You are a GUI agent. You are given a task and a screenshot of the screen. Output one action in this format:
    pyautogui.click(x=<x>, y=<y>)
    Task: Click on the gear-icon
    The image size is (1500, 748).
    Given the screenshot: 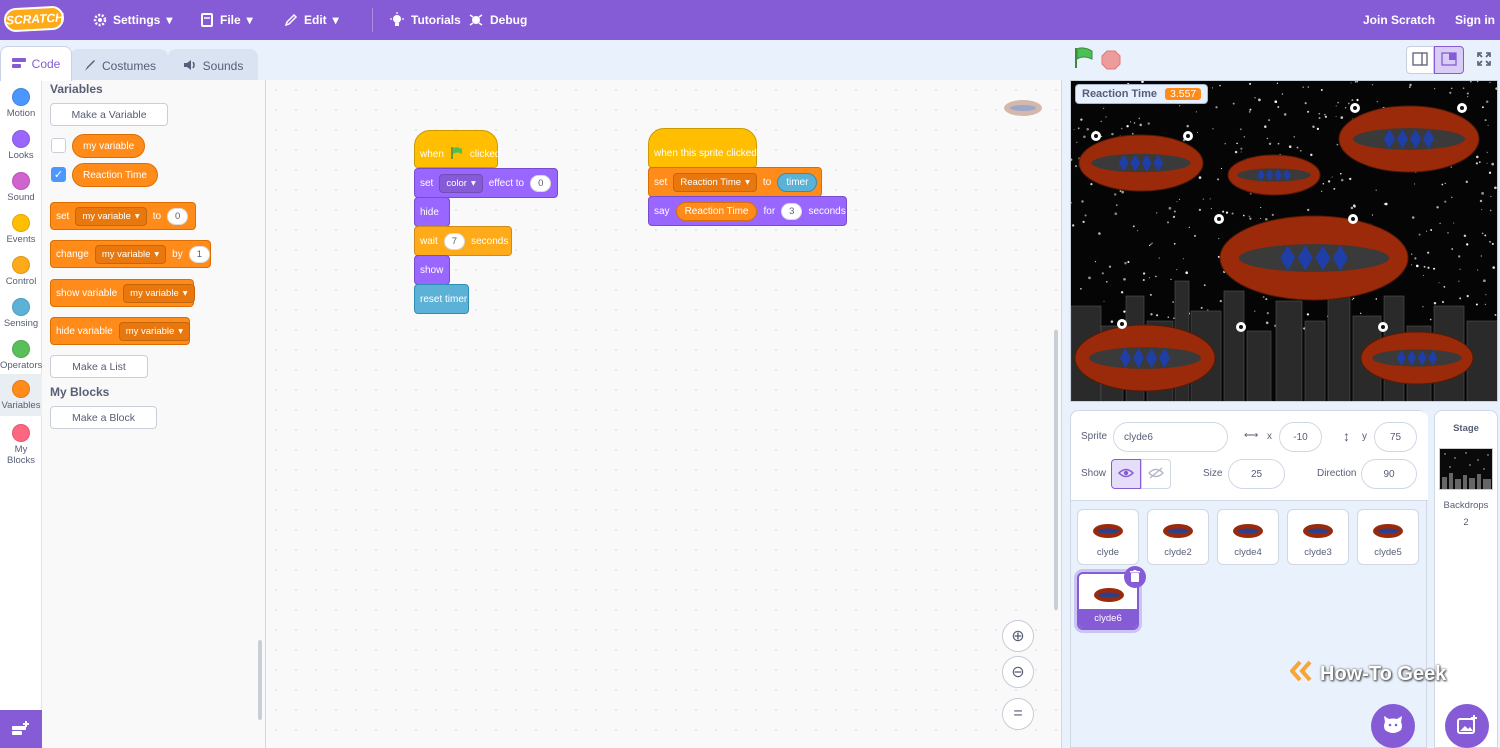 What is the action you would take?
    pyautogui.click(x=100, y=20)
    